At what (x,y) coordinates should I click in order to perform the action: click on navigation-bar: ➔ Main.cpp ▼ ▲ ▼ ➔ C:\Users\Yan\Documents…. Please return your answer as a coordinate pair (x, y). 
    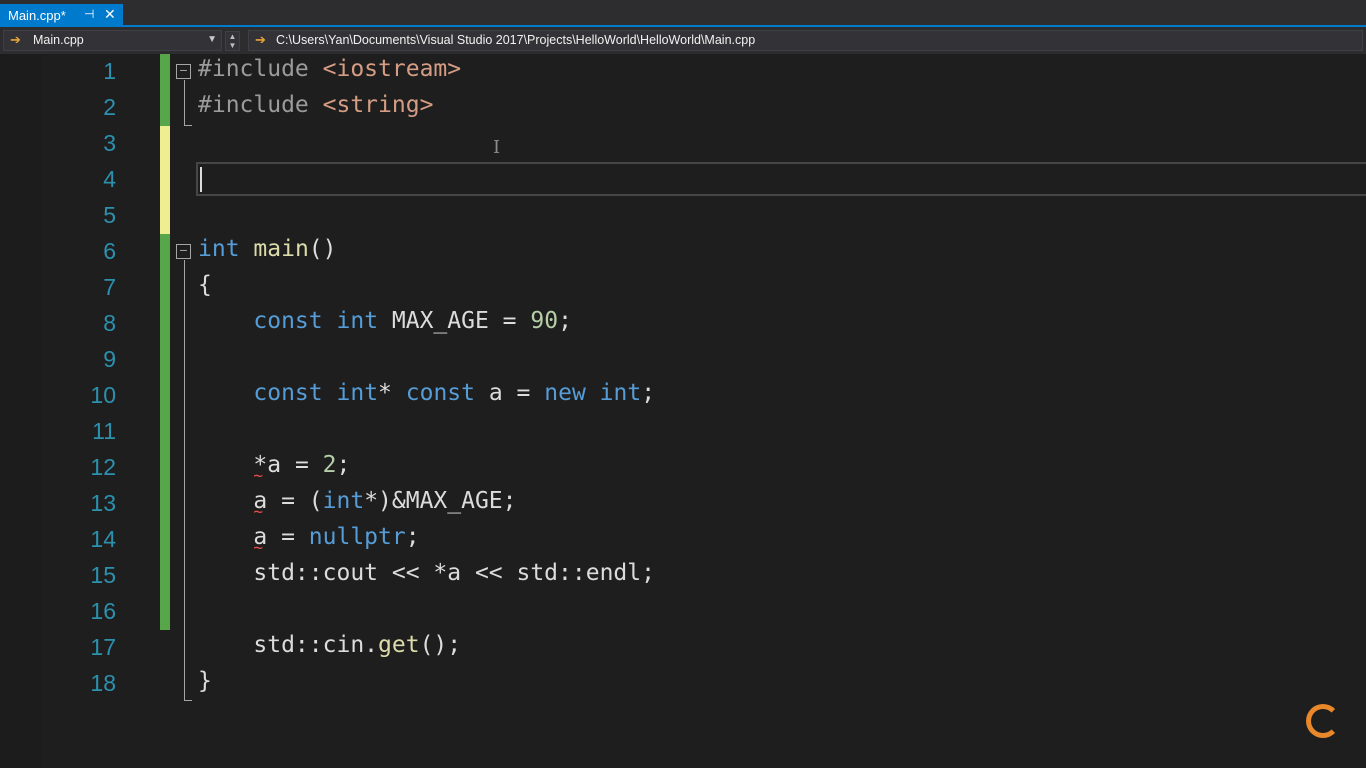
    Looking at the image, I should click on (683, 40).